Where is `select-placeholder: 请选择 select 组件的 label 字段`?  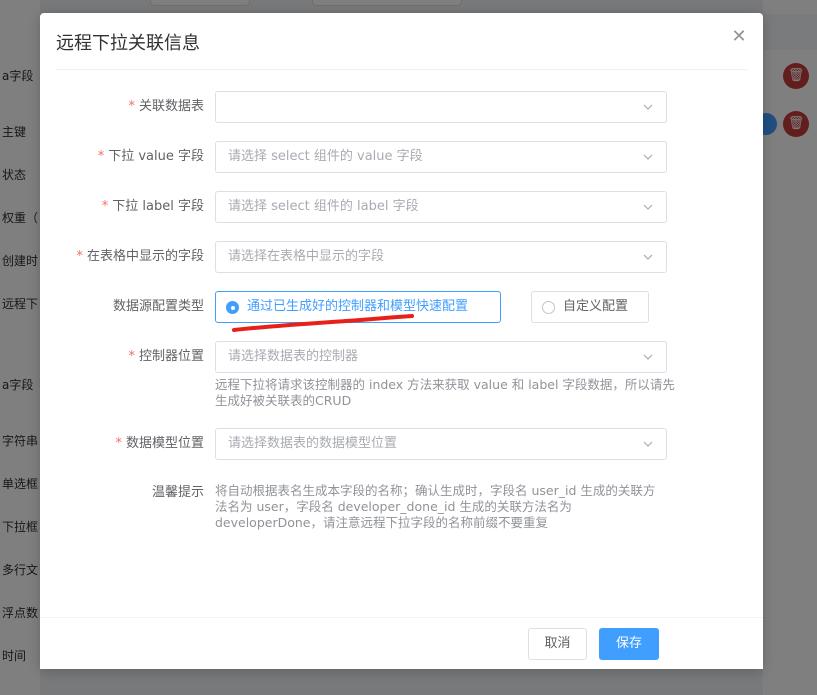 select-placeholder: 请选择 select 组件的 label 字段 is located at coordinates (323, 206).